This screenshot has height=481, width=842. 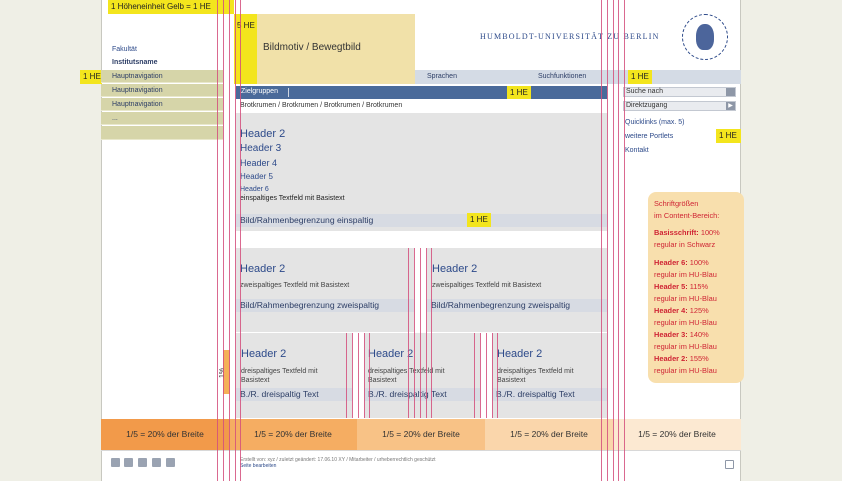 What do you see at coordinates (124, 49) in the screenshot?
I see `faculty-label: Fakultät` at bounding box center [124, 49].